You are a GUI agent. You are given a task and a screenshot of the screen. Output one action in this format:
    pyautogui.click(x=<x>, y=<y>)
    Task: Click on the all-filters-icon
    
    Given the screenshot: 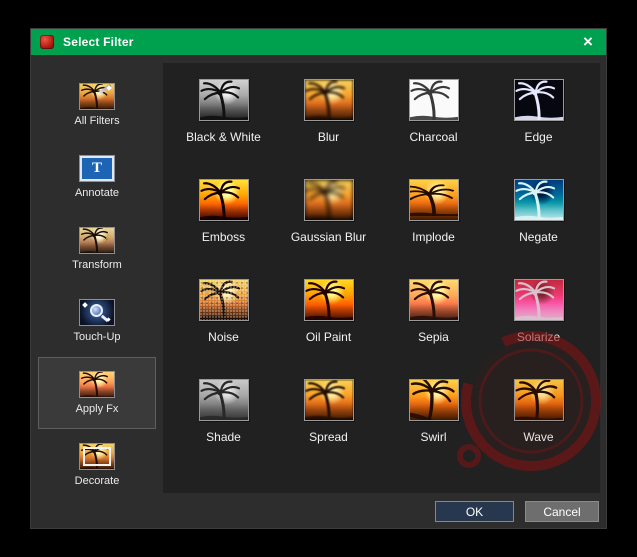 What is the action you would take?
    pyautogui.click(x=97, y=96)
    